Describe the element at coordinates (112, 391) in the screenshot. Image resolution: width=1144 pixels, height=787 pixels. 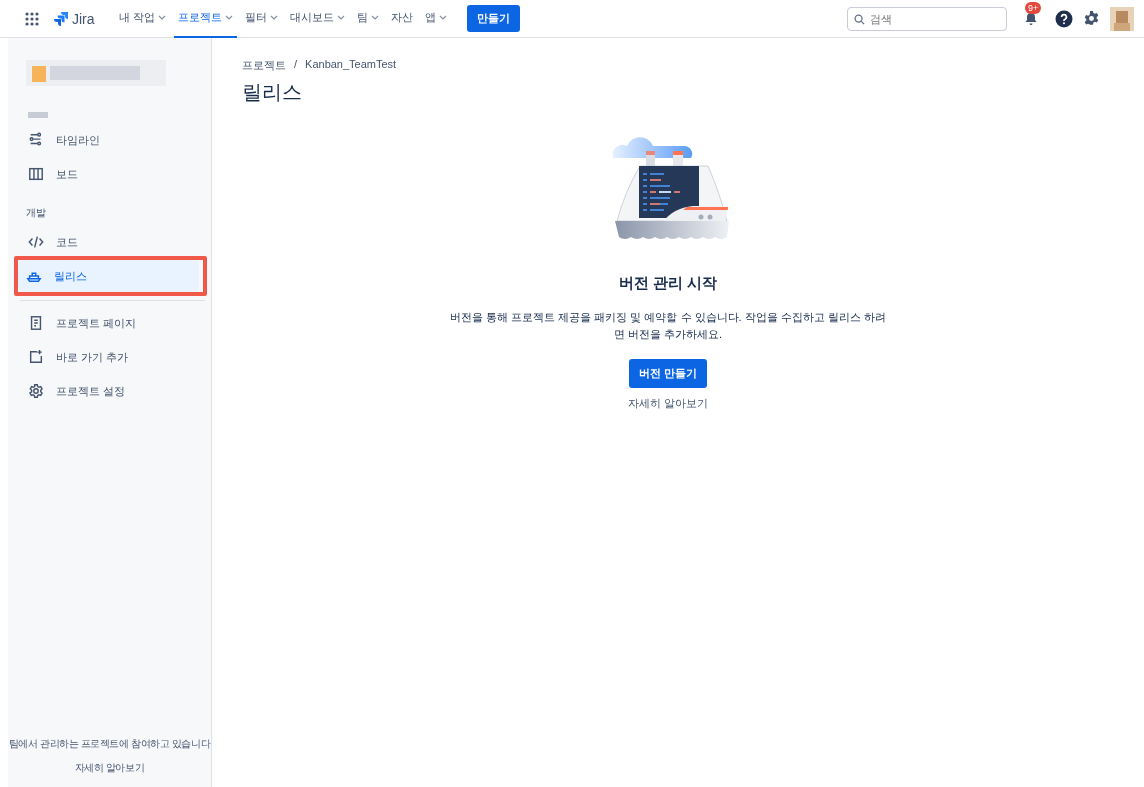
I see `sidebar-item: 프로젝트 설정` at that location.